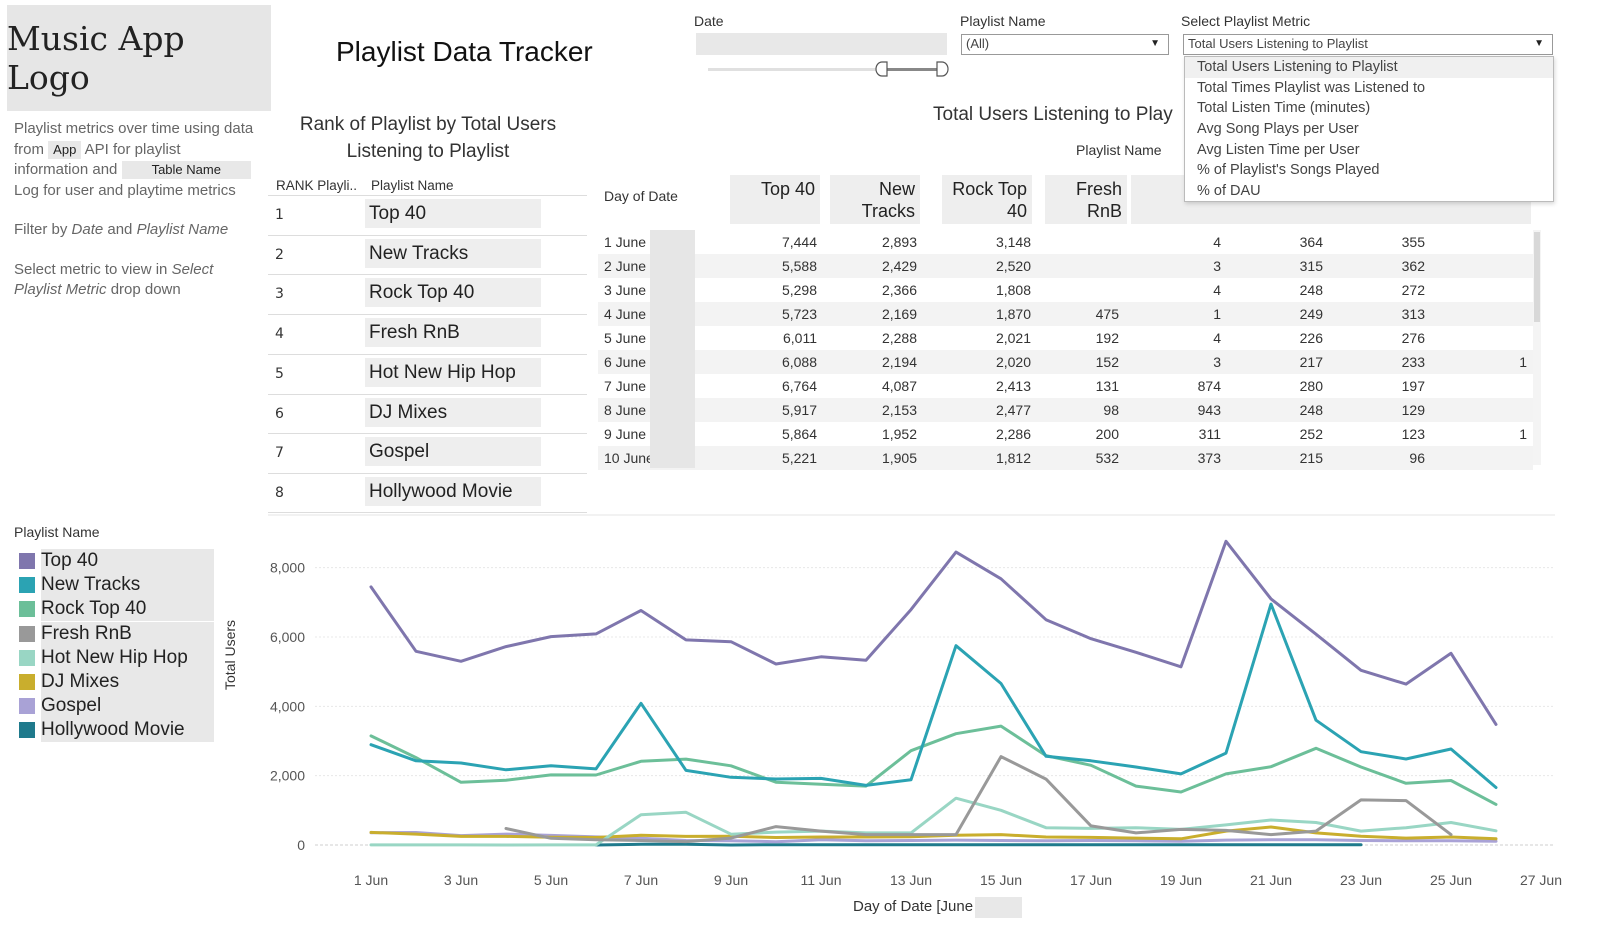 The image size is (1600, 943). Describe the element at coordinates (461, 880) in the screenshot. I see `x-tick-label: 3 Jun` at that location.